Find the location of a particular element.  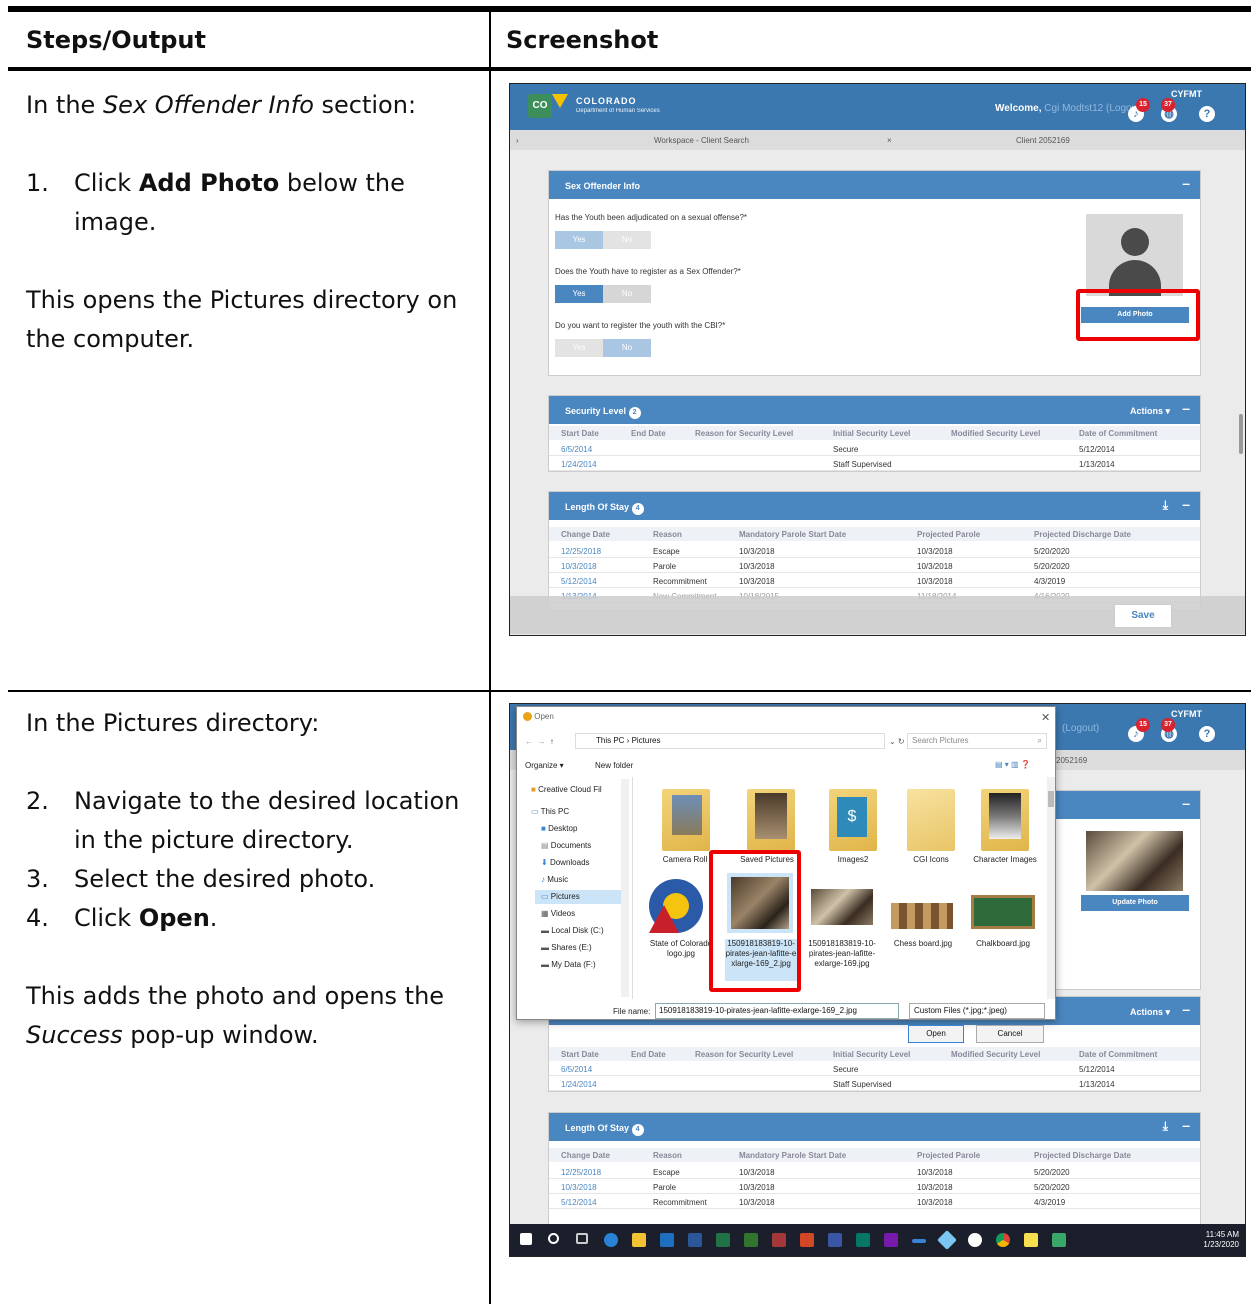

chrome-alt-icon is located at coordinates (1003, 1240).